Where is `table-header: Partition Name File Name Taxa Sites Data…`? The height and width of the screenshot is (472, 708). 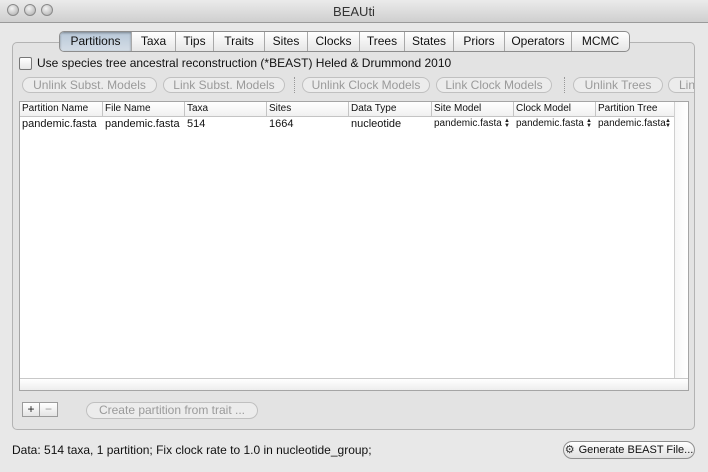 table-header: Partition Name File Name Taxa Sites Data… is located at coordinates (347, 109).